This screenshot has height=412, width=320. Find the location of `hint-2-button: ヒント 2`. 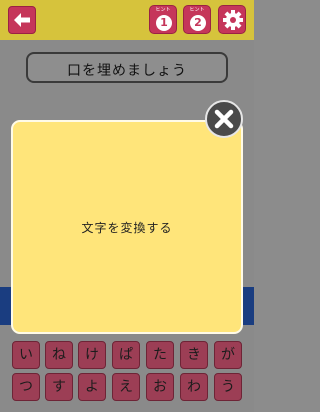

hint-2-button: ヒント 2 is located at coordinates (197, 19).